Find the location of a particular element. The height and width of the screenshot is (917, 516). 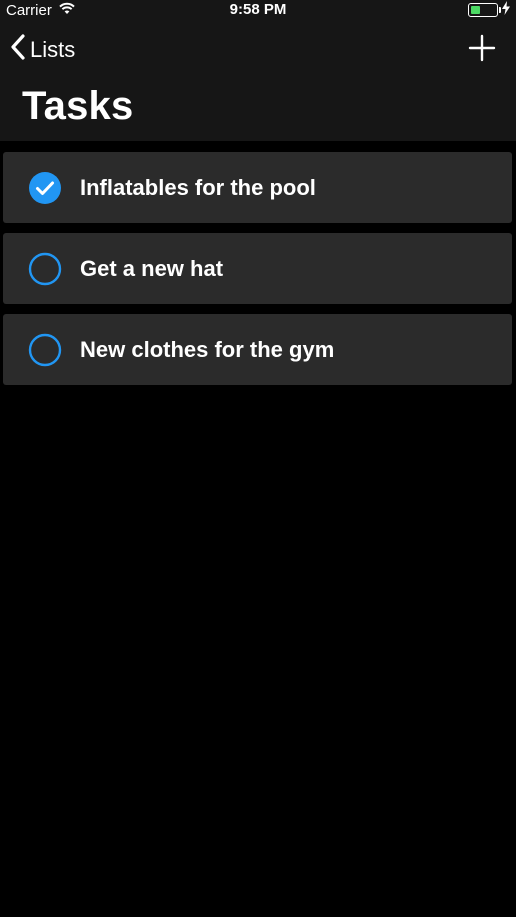

plus-icon is located at coordinates (482, 48).